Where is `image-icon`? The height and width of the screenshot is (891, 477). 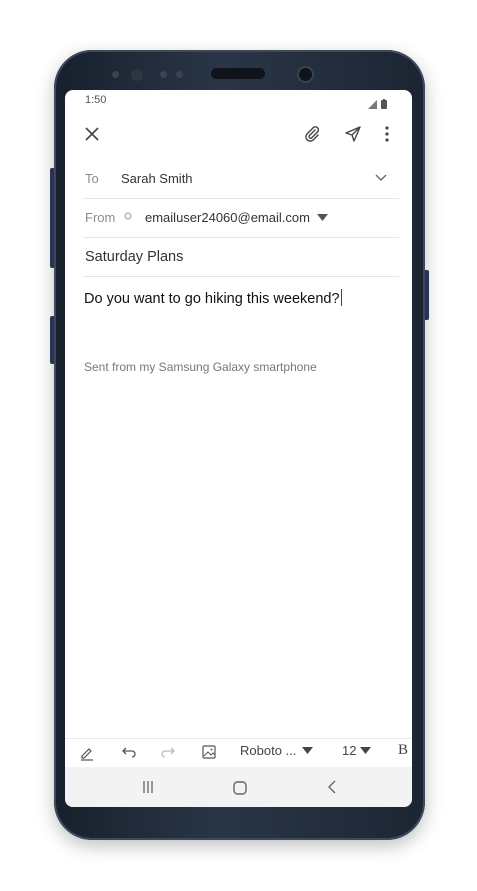
image-icon is located at coordinates (209, 752).